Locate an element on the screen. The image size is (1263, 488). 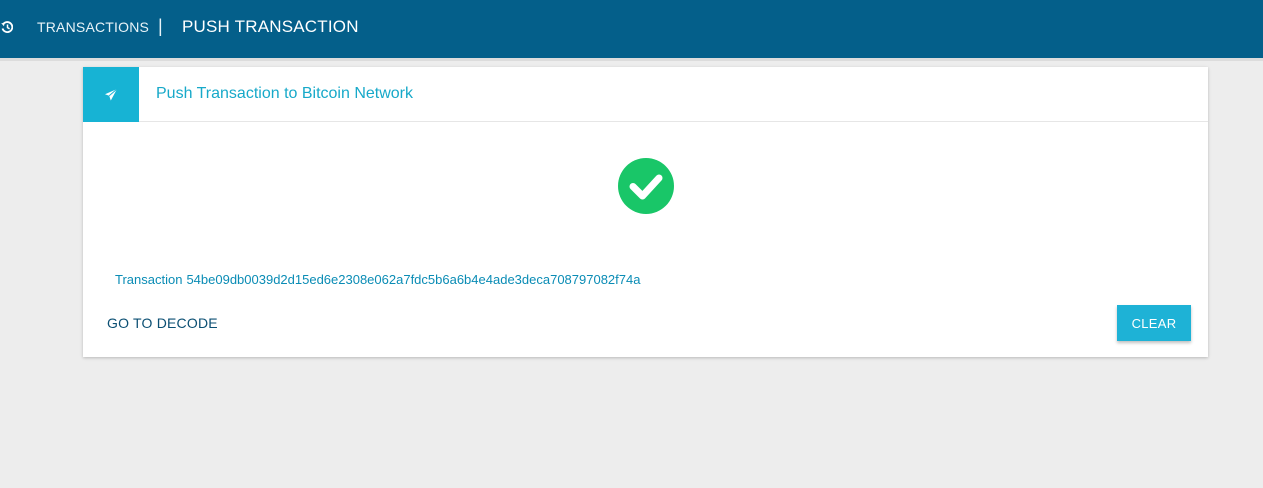
paper-plane-icon is located at coordinates (111, 94).